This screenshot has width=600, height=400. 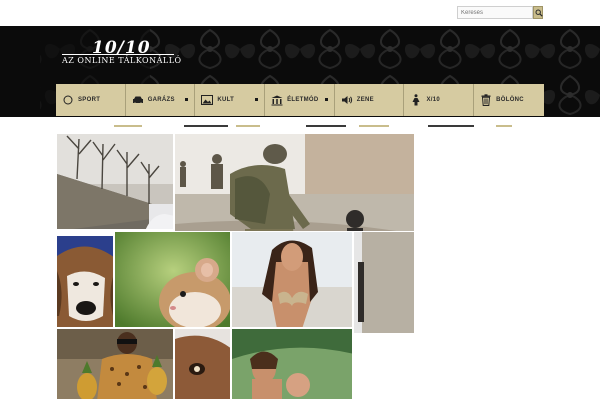 I want to click on nav-label: ZENE, so click(x=365, y=100).